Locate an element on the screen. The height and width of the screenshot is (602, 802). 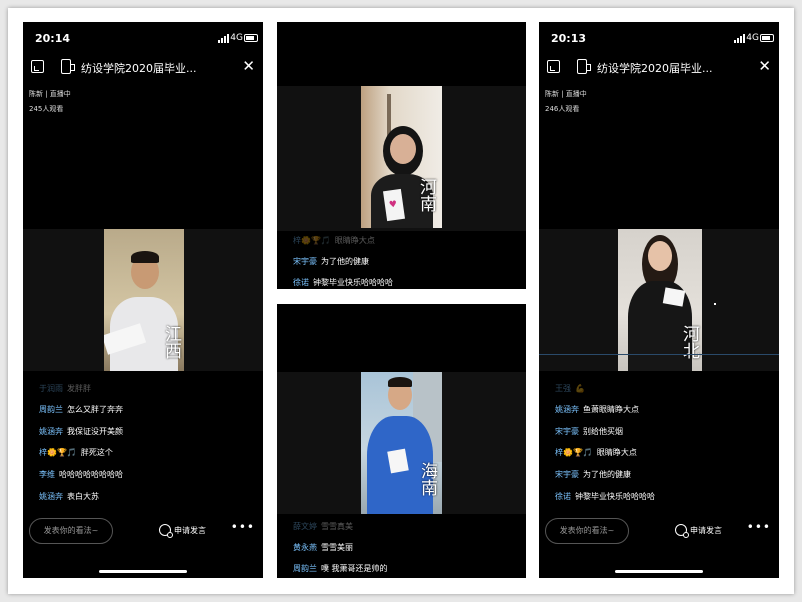
video-area: 江西 is located at coordinates (143, 300).